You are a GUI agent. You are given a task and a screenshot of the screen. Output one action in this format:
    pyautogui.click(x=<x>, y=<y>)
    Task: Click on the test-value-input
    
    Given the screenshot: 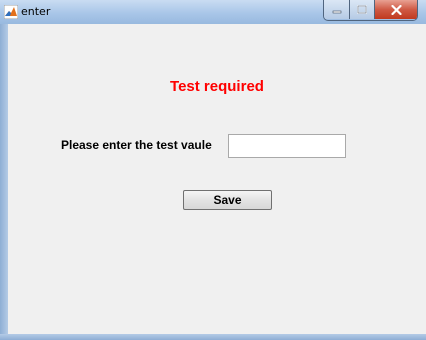 What is the action you would take?
    pyautogui.click(x=287, y=146)
    